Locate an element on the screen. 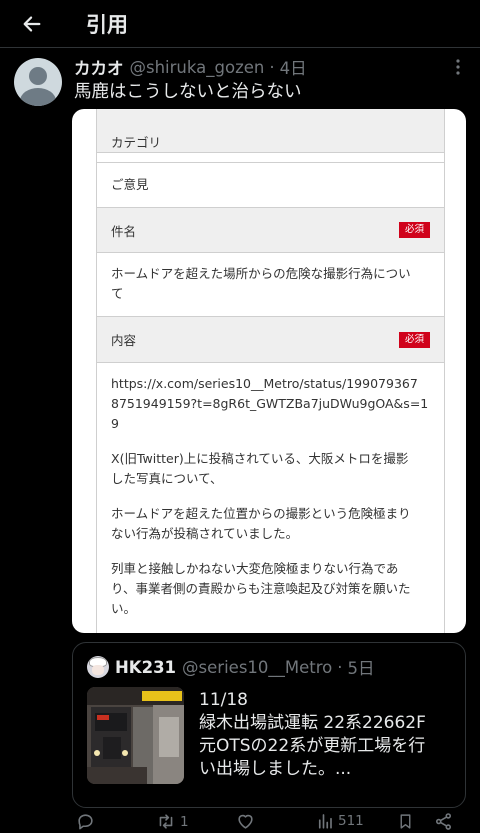  subject-value-line: ホームドアを超えた場所からの危険な撮影行為につい is located at coordinates (261, 273).